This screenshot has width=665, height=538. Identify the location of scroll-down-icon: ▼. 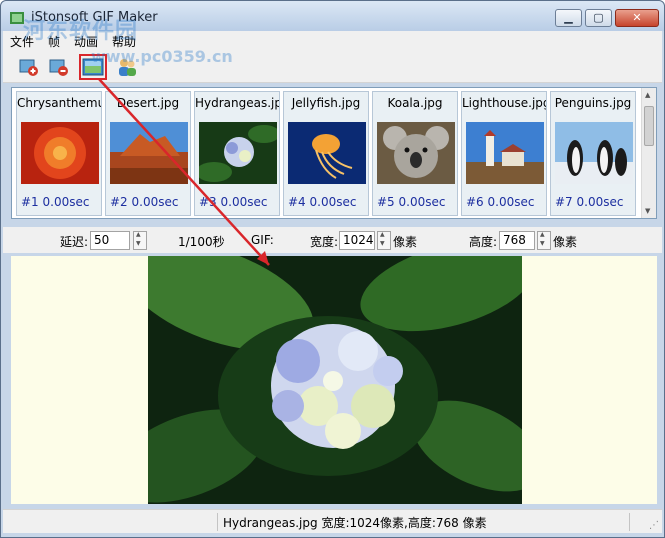
(647, 211).